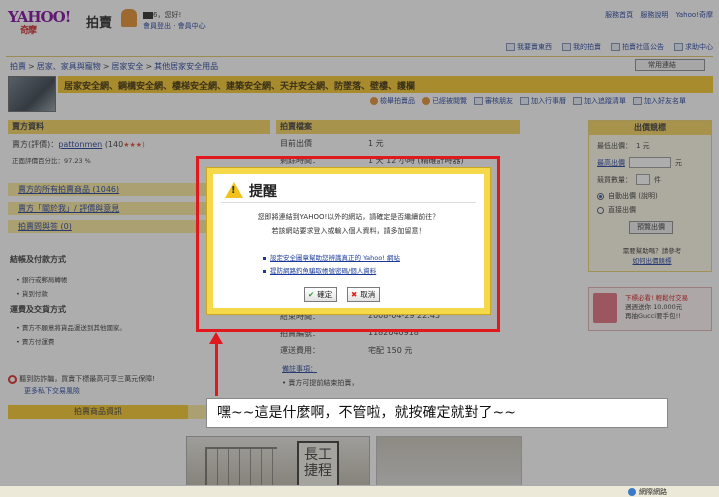 The height and width of the screenshot is (497, 719). Describe the element at coordinates (437, 413) in the screenshot. I see `annotation-caption: 嘿~~這是什麼啊，不管啦，就按確定就對了~~` at that location.